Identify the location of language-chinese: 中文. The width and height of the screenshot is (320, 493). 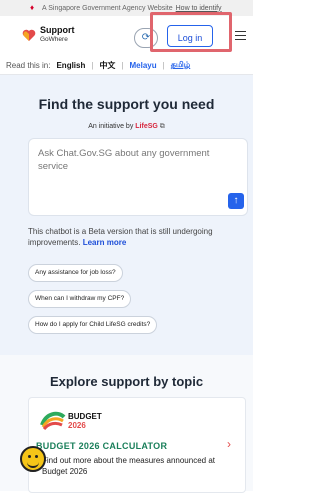
(107, 65).